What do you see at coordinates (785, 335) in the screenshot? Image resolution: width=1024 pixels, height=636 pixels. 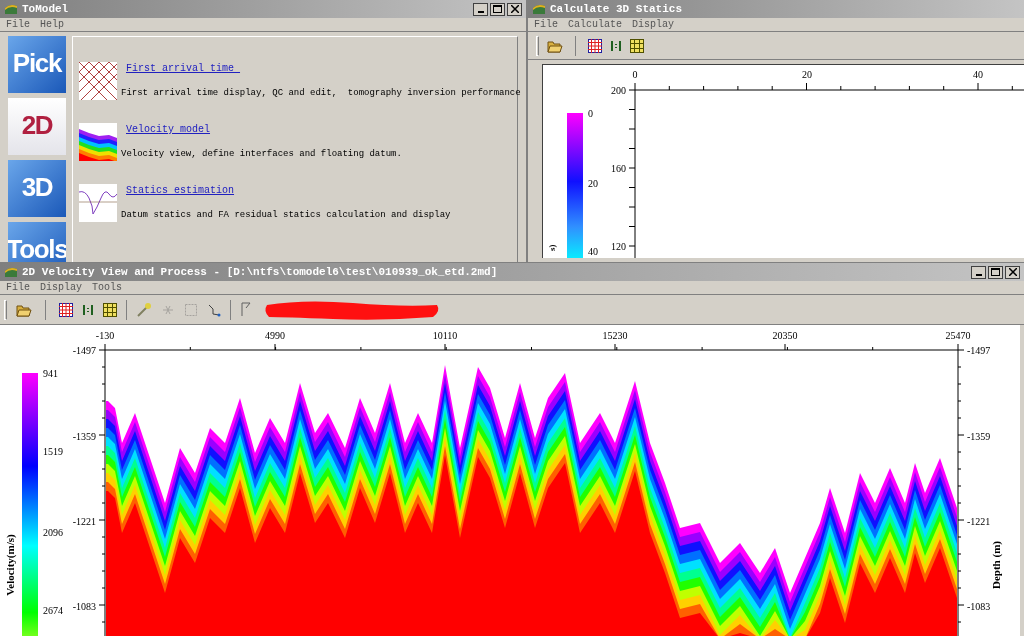 I see `x-tick-label: 20350` at bounding box center [785, 335].